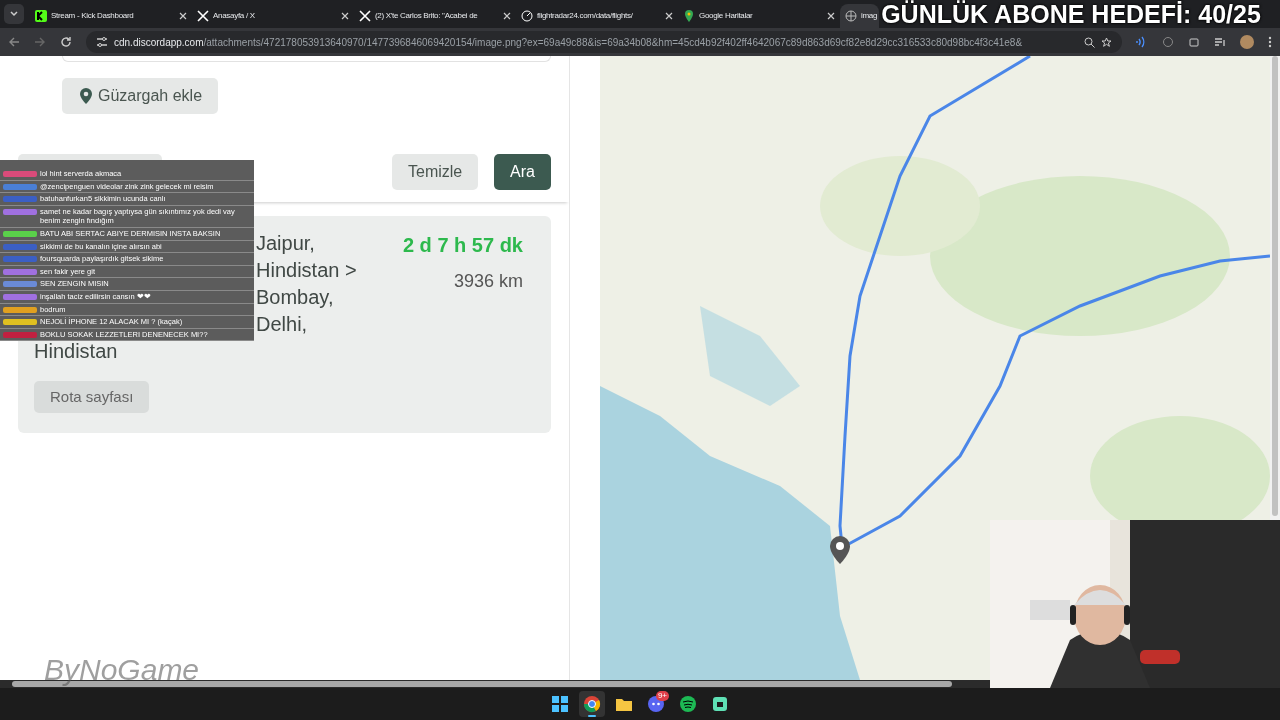 This screenshot has width=1280, height=720. I want to click on site-settings-icon, so click(102, 42).